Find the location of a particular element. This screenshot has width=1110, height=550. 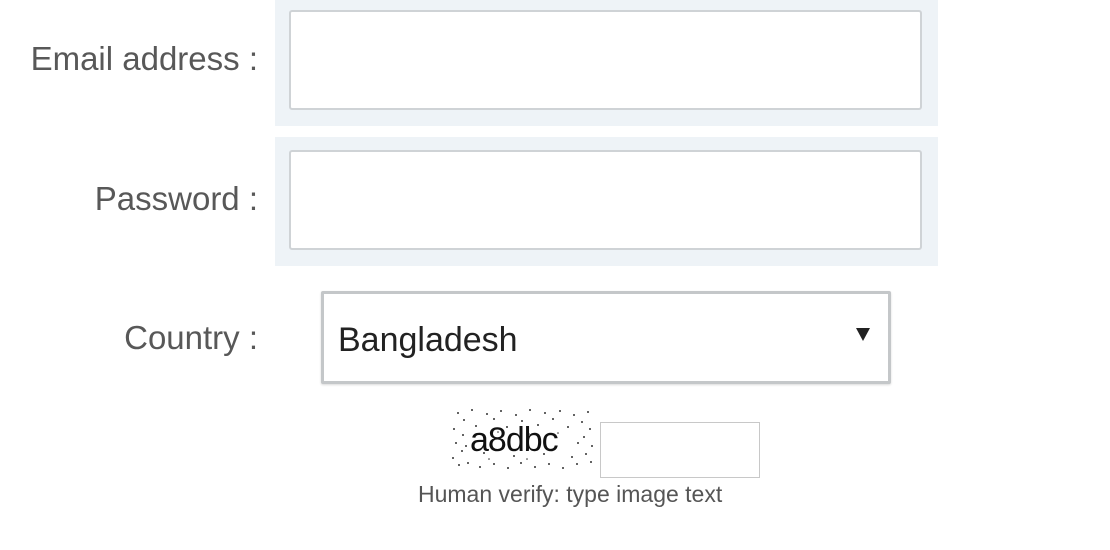

password-input is located at coordinates (605, 200).